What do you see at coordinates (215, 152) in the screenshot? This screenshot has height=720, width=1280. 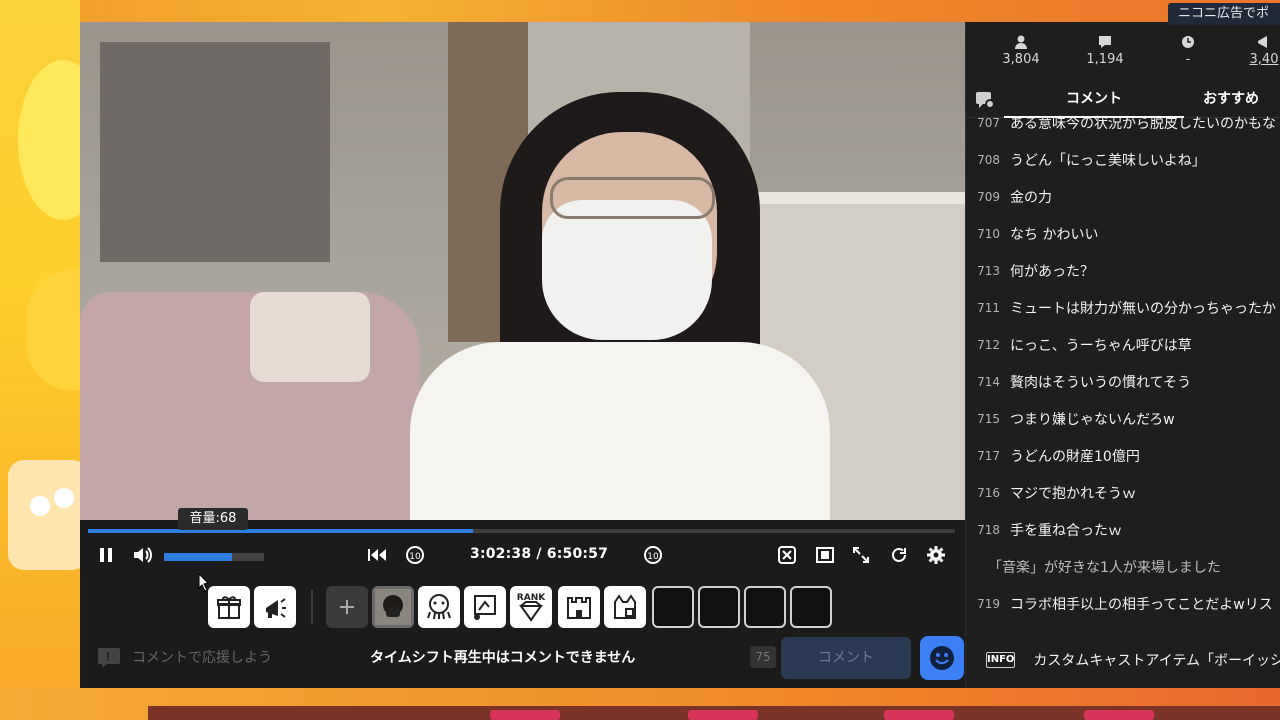 I see `video-scene-clothes` at bounding box center [215, 152].